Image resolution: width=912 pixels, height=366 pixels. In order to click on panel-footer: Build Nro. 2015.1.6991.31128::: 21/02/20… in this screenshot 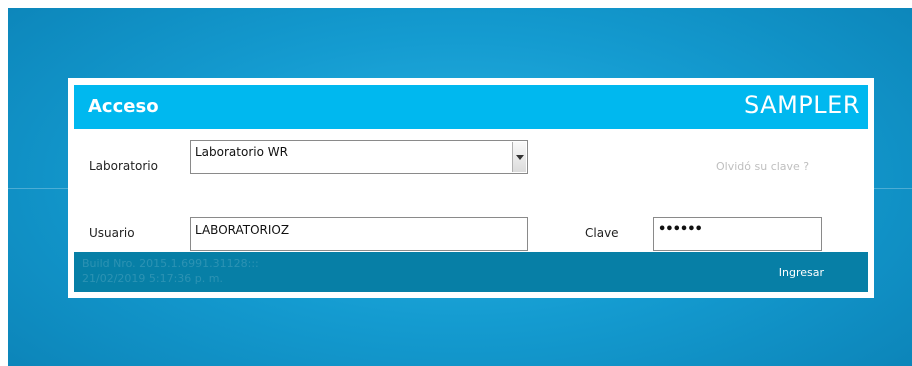, I will do `click(471, 272)`.